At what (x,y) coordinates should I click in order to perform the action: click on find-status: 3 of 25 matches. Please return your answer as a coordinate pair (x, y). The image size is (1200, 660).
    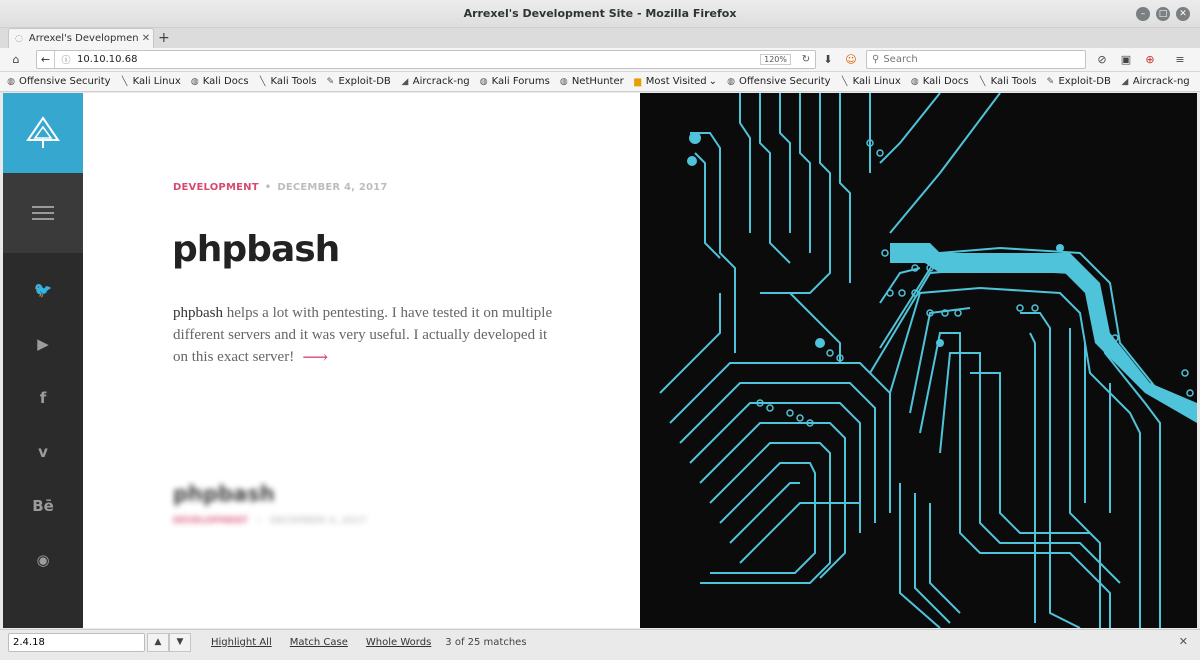
    Looking at the image, I should click on (486, 642).